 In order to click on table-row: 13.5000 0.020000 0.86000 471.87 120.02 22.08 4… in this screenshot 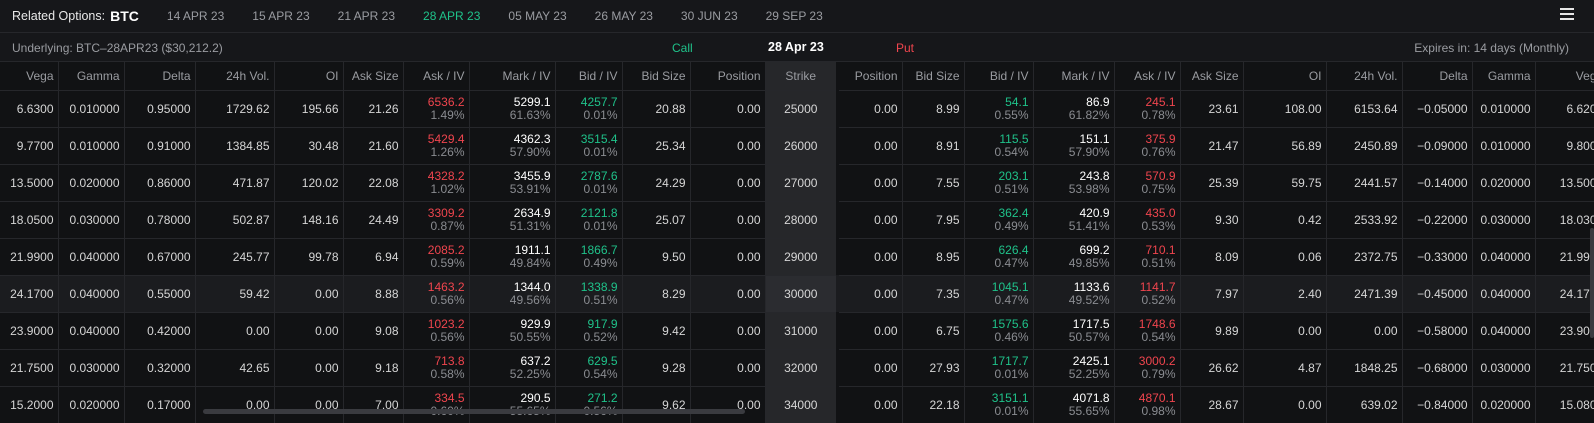, I will do `click(797, 183)`.